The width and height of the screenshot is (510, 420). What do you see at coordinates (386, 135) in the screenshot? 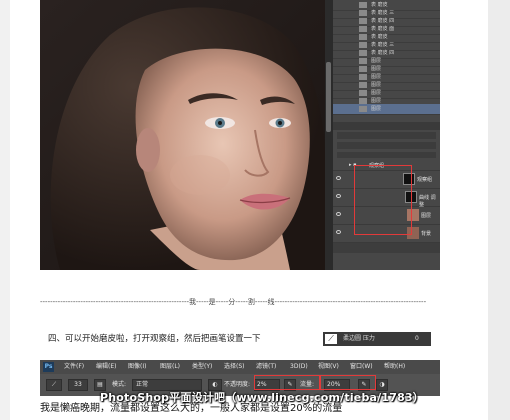
I see `layer-filter-bar` at bounding box center [386, 135].